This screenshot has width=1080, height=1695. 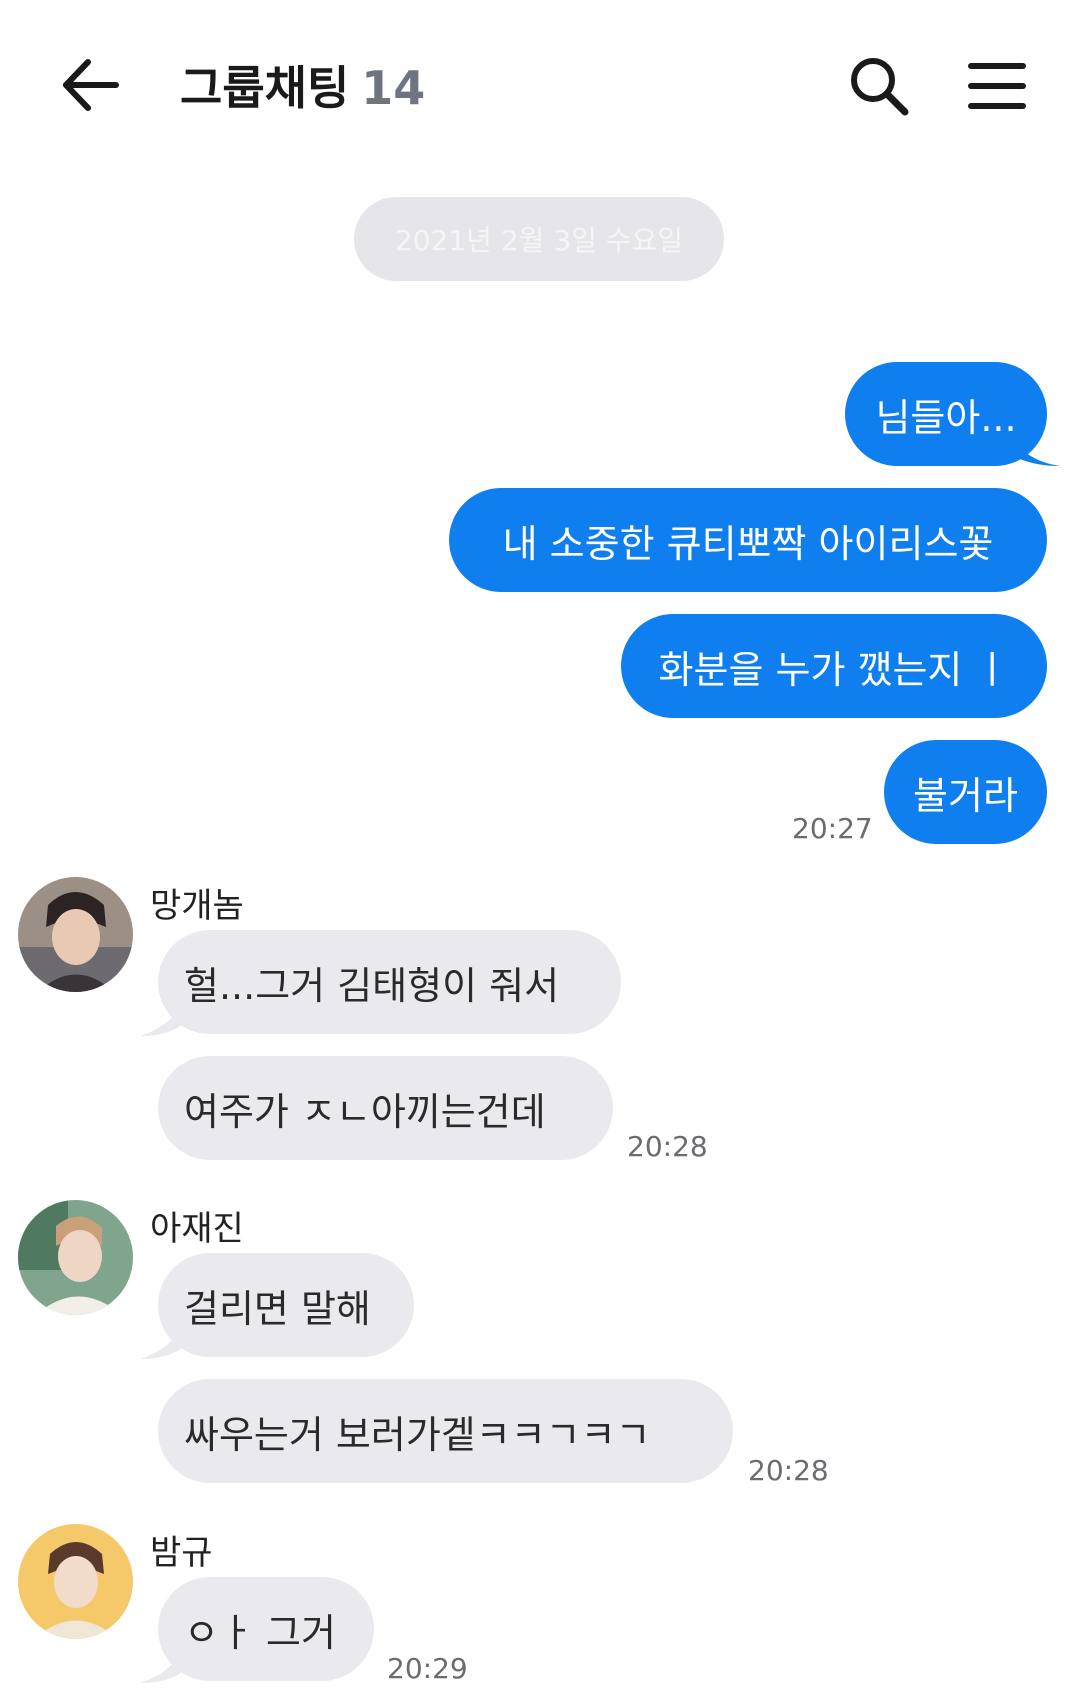 I want to click on member-count: 14, so click(x=393, y=88).